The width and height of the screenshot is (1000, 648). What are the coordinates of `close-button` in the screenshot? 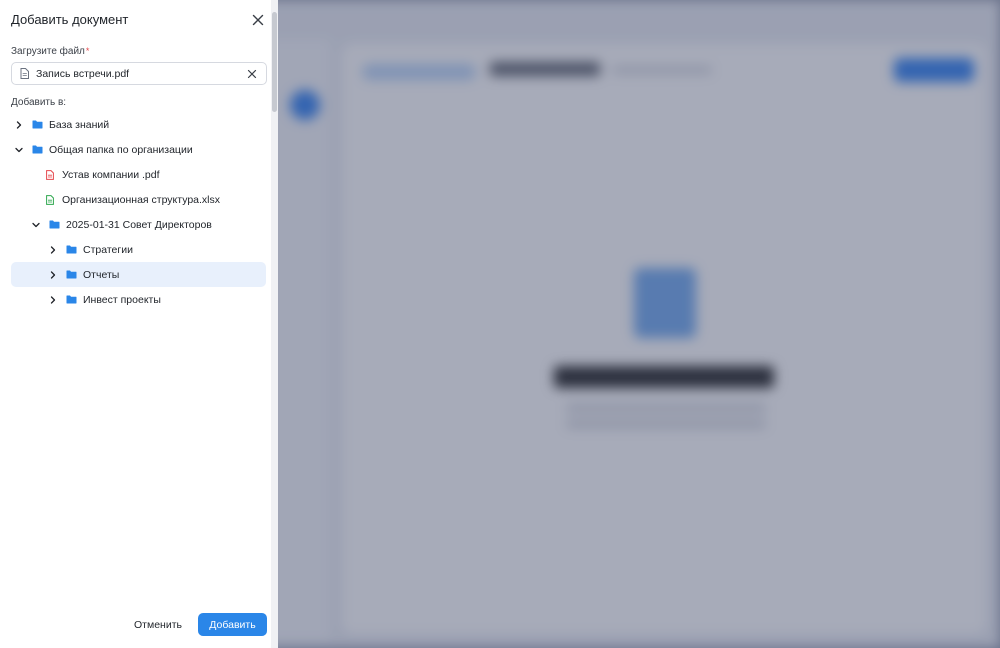 It's located at (258, 20).